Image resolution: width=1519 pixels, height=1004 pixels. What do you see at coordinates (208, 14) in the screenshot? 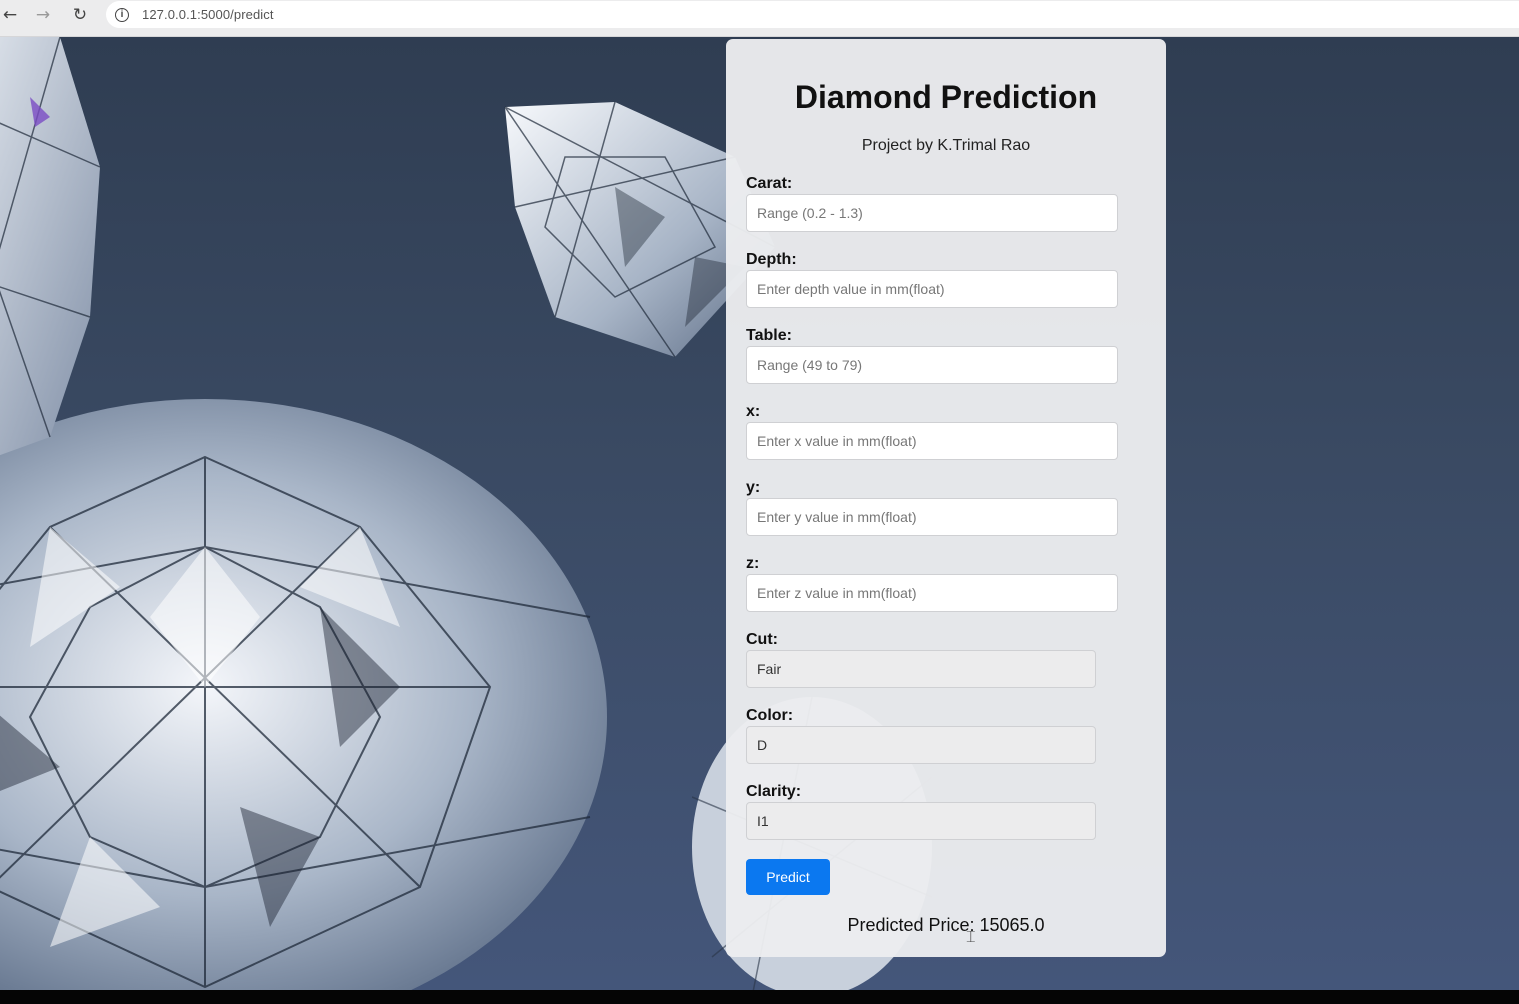
I see `url-text: 127.0.0.1:5000/predict` at bounding box center [208, 14].